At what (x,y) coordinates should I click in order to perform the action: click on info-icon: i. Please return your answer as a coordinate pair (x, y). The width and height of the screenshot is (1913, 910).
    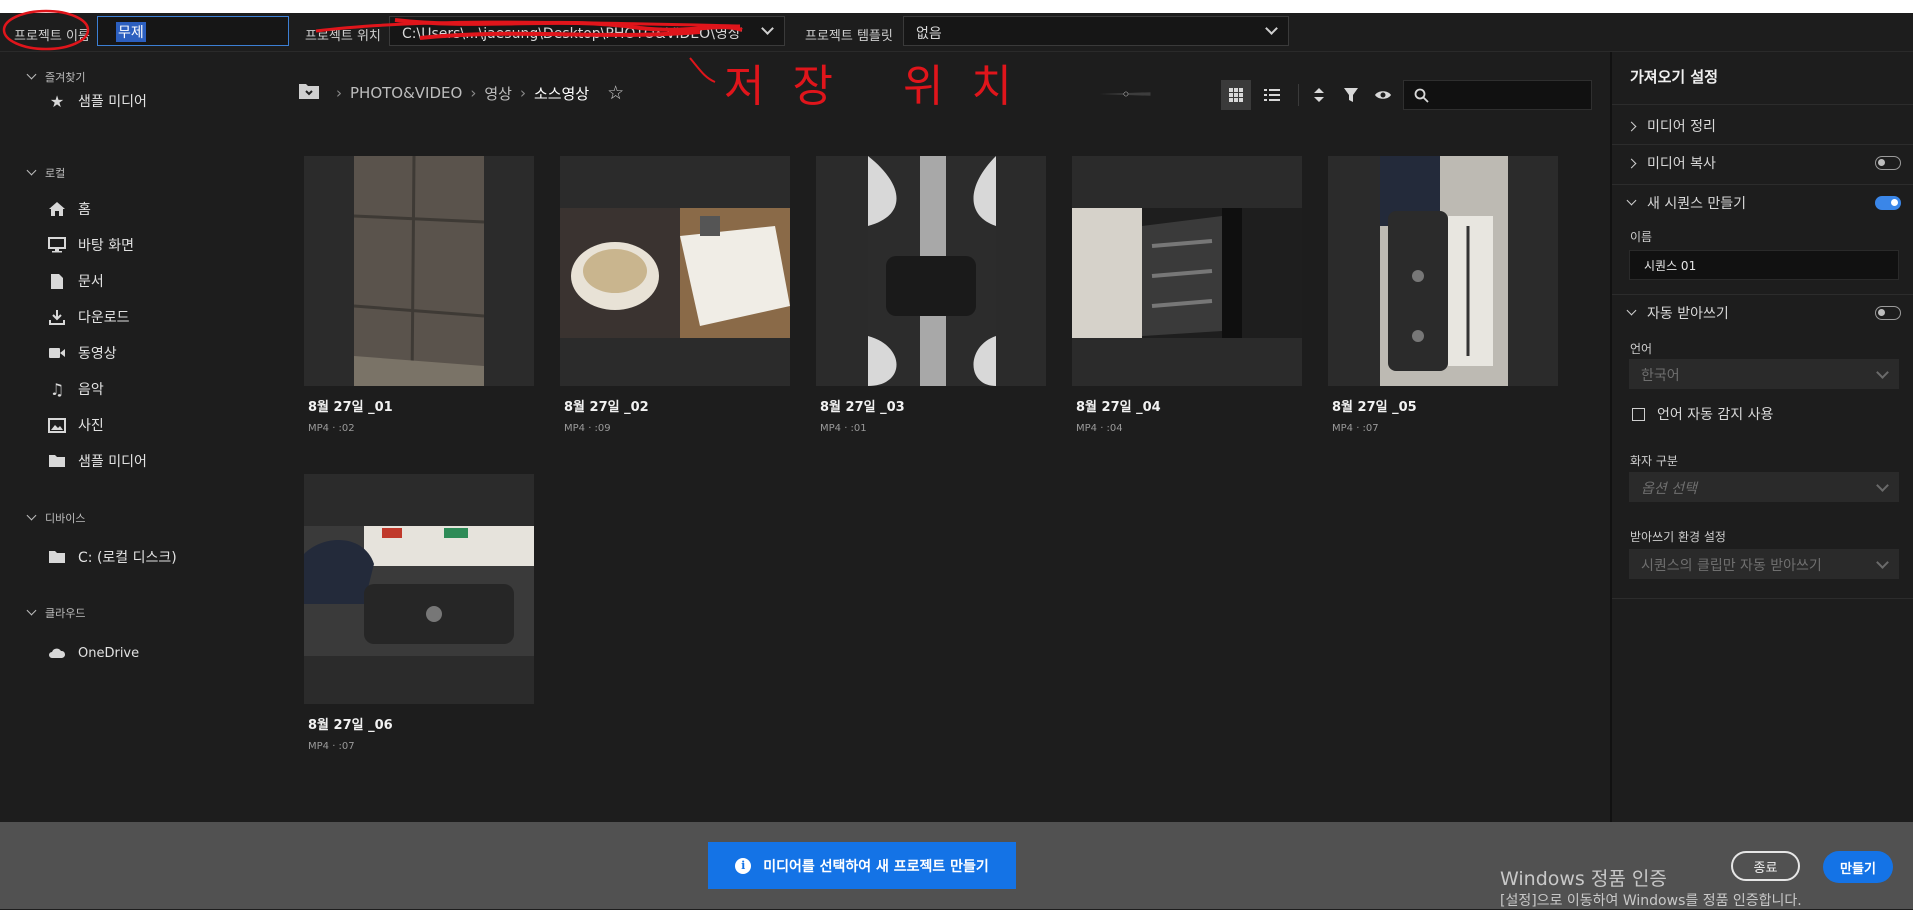
    Looking at the image, I should click on (743, 865).